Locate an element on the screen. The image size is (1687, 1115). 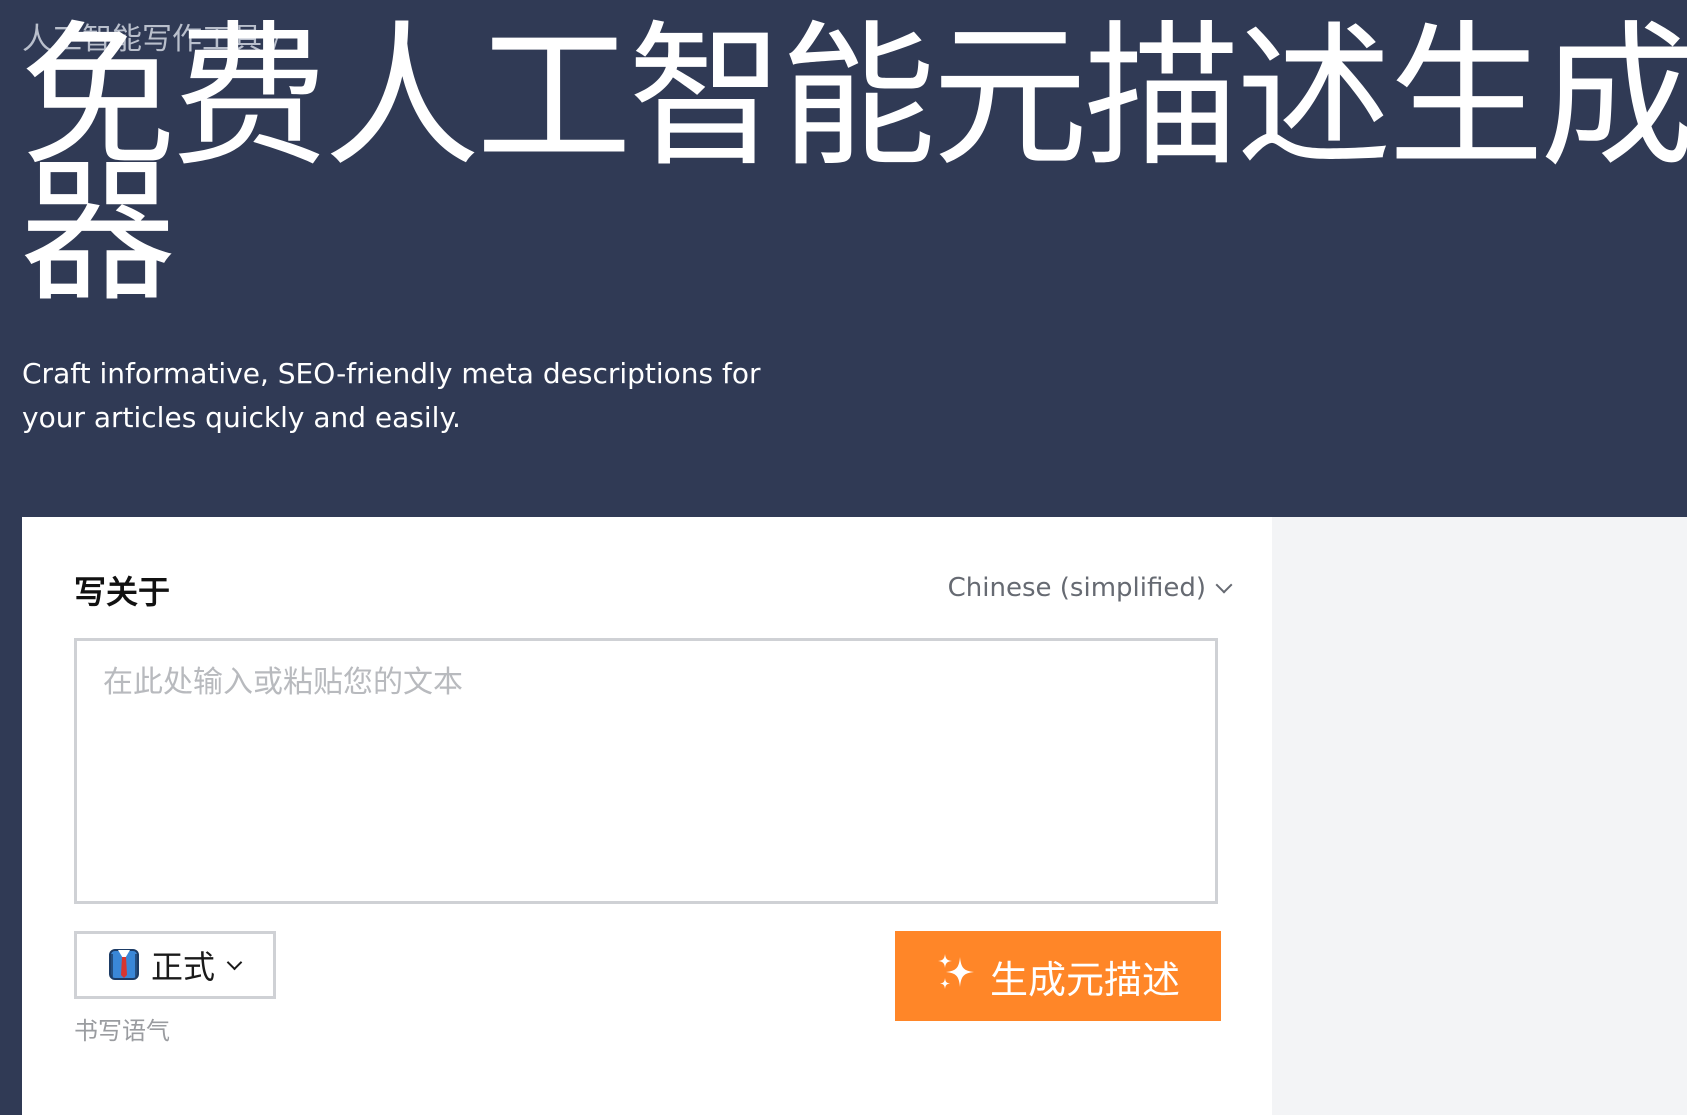
generate-meta-description-button: 生成元描述 is located at coordinates (1058, 976).